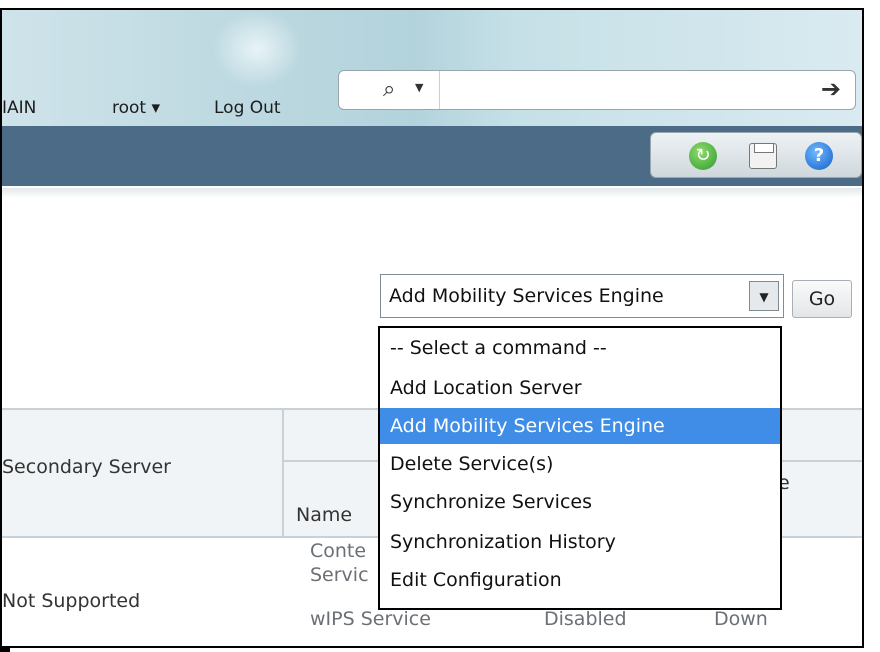  I want to click on row-service-status: Down, so click(741, 619).